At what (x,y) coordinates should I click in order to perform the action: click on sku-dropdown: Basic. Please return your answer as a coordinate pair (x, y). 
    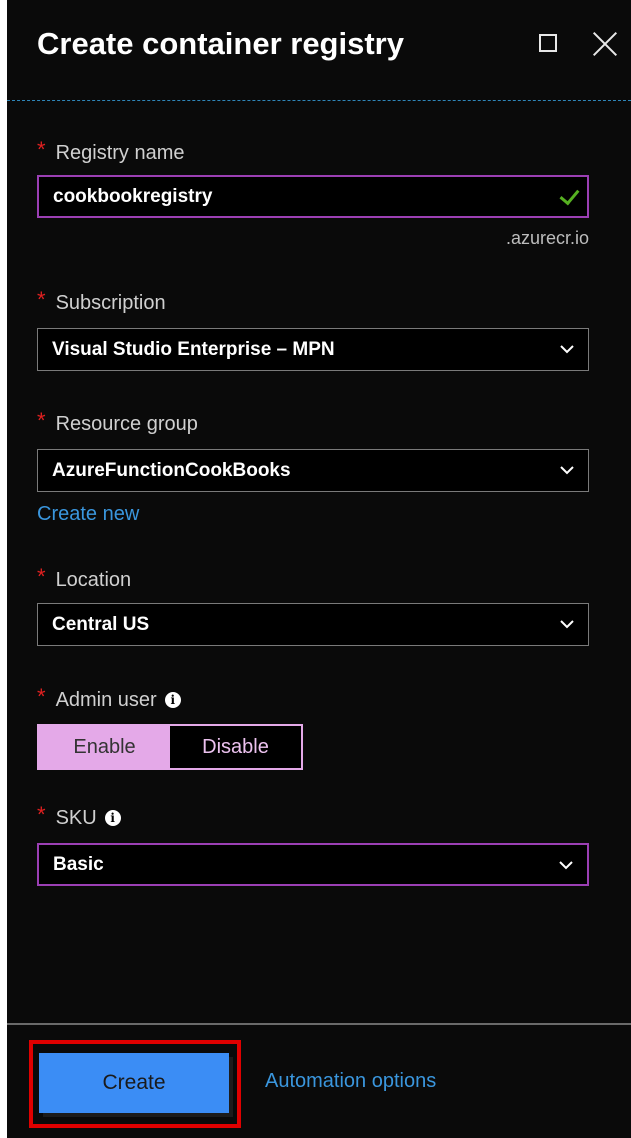
    Looking at the image, I should click on (313, 864).